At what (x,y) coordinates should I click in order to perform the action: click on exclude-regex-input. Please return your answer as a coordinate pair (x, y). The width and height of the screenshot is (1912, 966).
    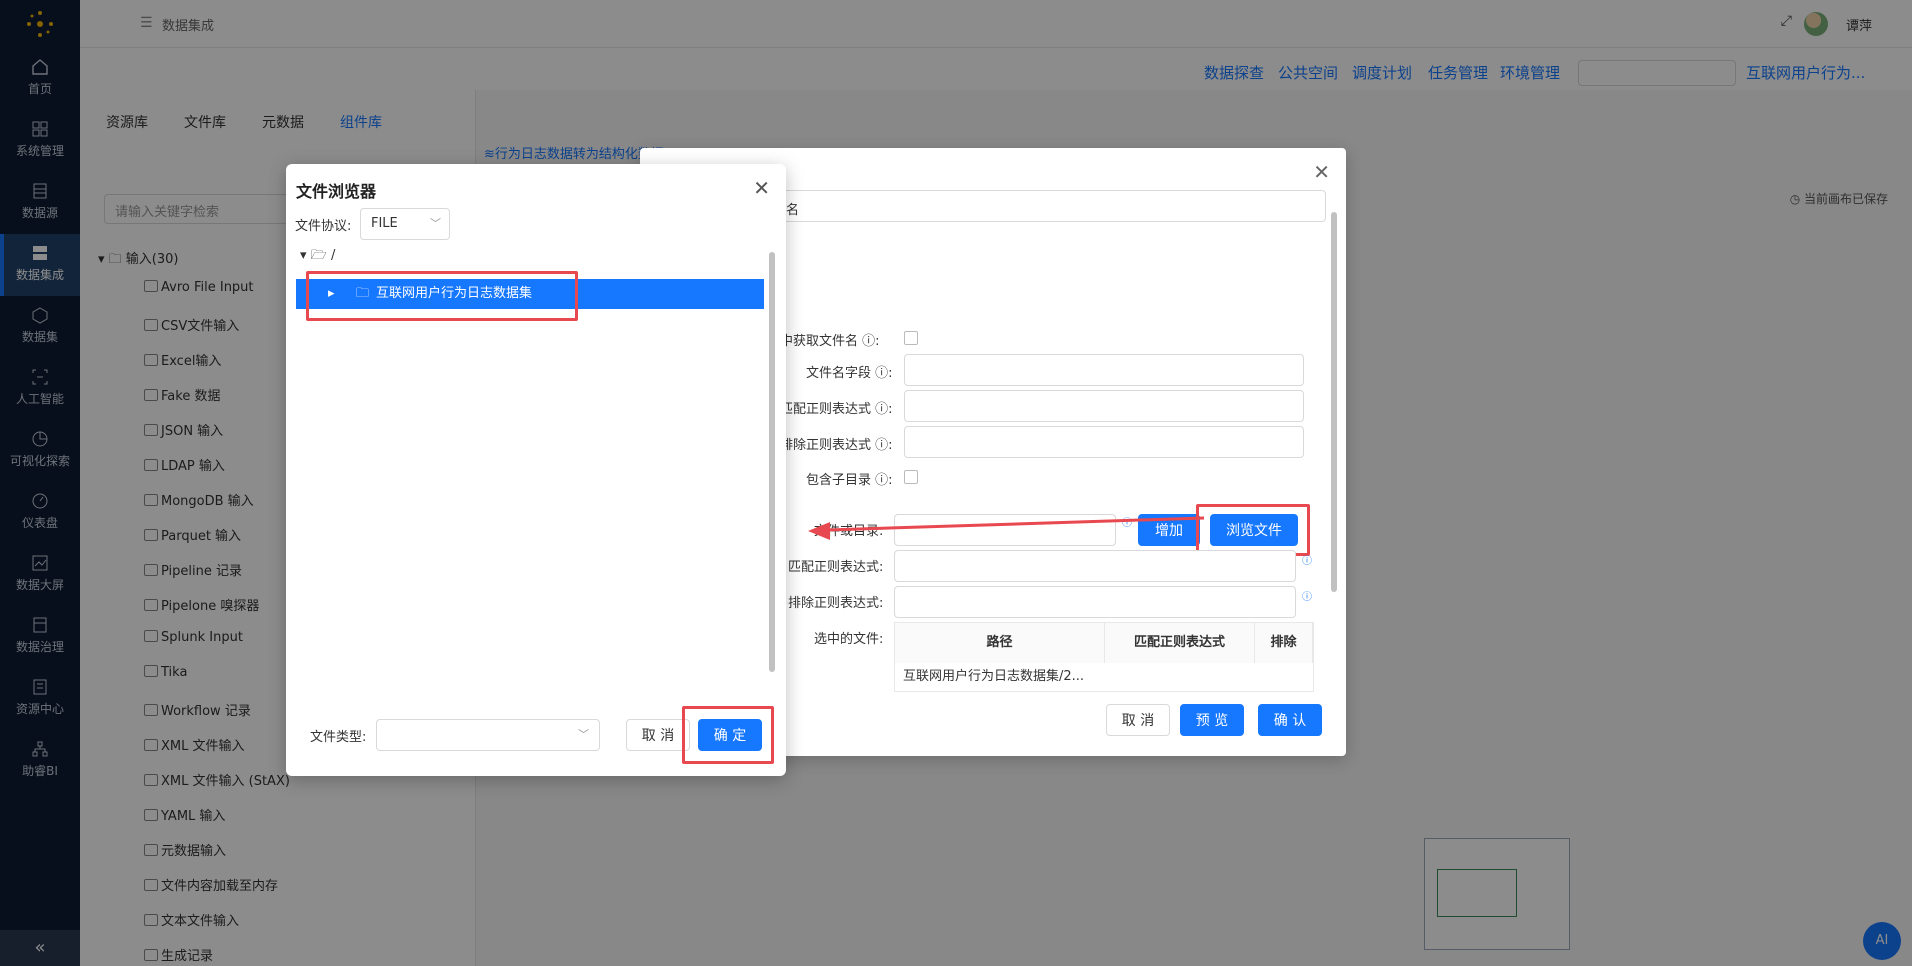
    Looking at the image, I should click on (1095, 602).